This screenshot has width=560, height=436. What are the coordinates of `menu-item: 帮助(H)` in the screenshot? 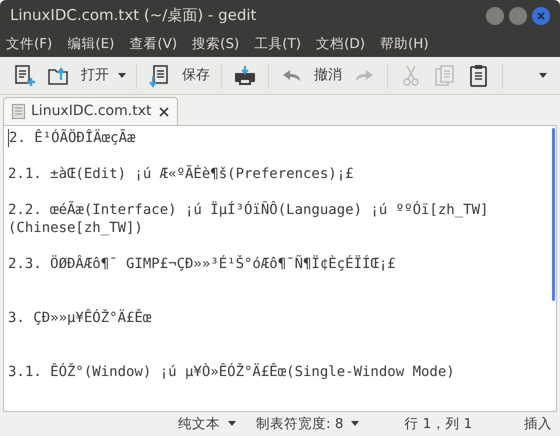 It's located at (404, 44).